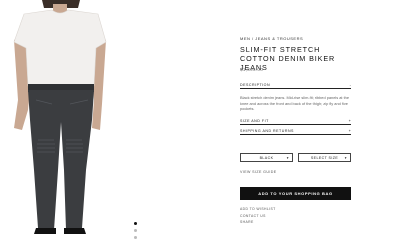  What do you see at coordinates (252, 69) in the screenshot?
I see `product-price: $1,395.00` at bounding box center [252, 69].